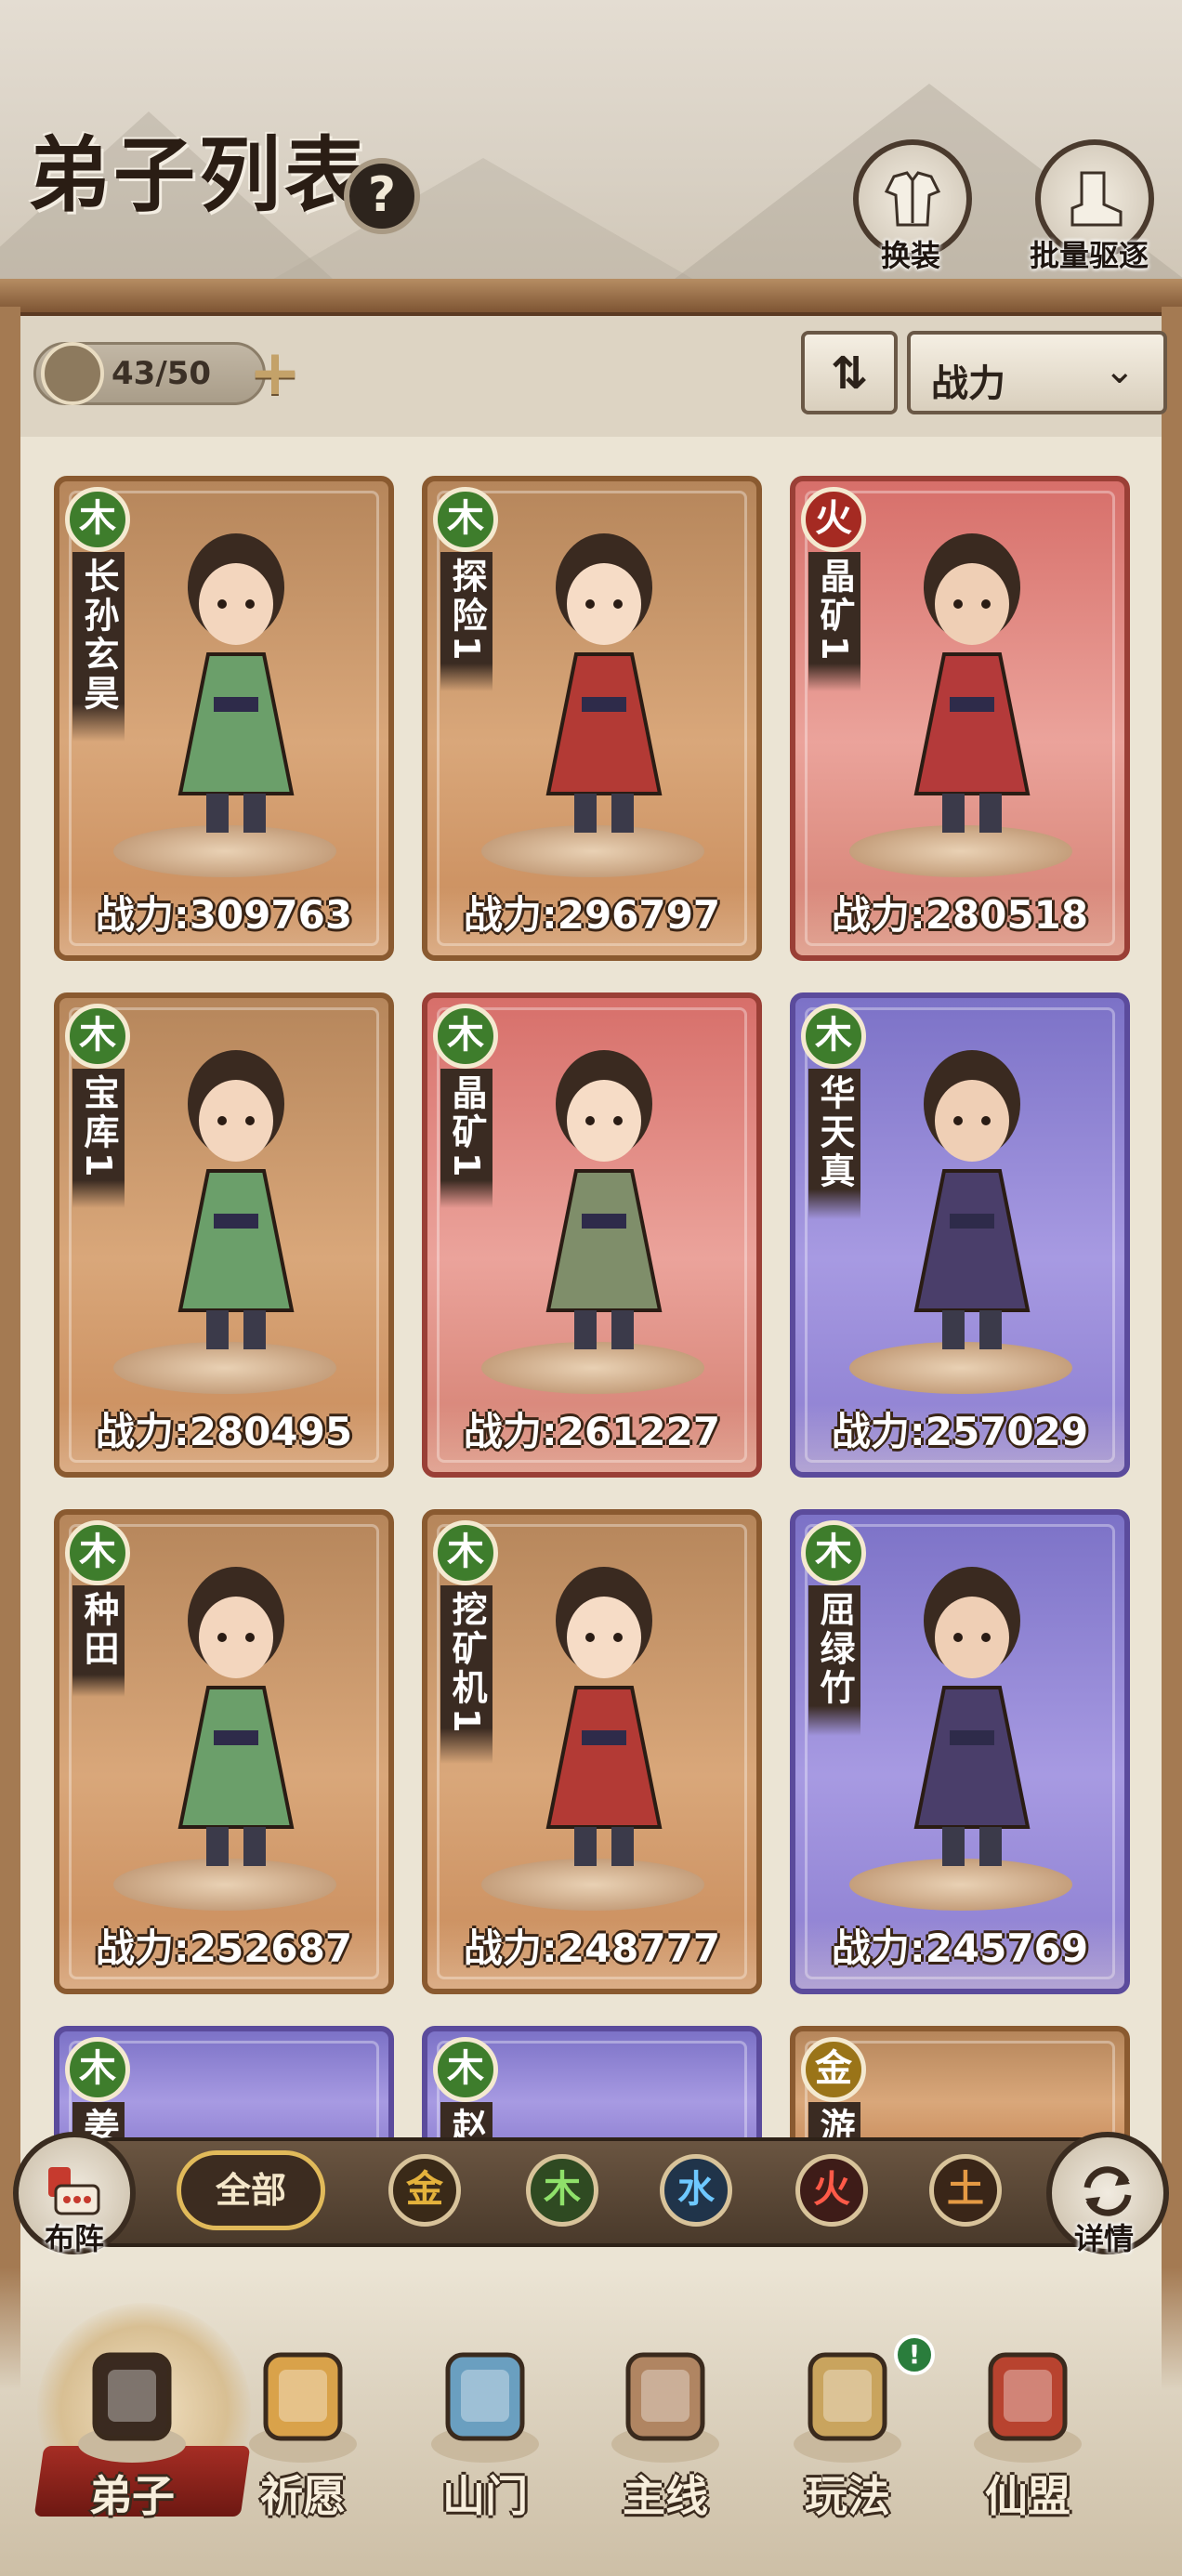 The image size is (1182, 2576). Describe the element at coordinates (591, 297) in the screenshot. I see `frame-top` at that location.